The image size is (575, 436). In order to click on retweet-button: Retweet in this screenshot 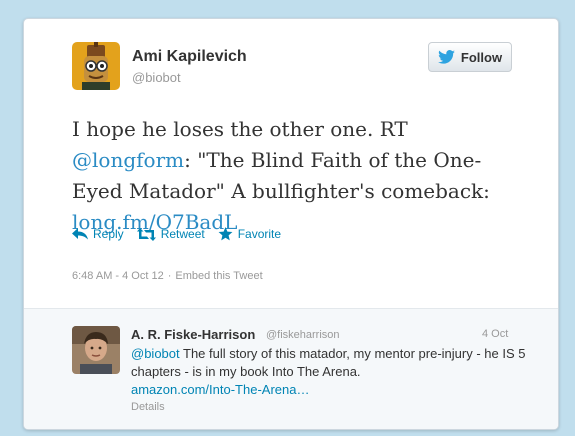, I will do `click(170, 234)`.